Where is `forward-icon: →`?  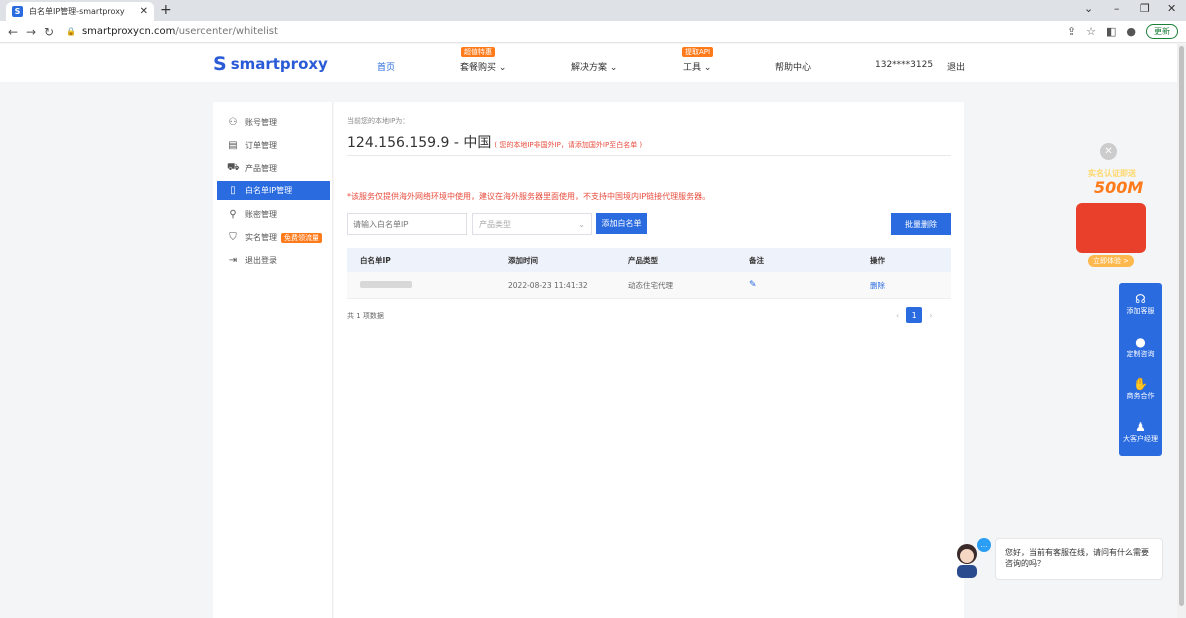 forward-icon: → is located at coordinates (31, 32).